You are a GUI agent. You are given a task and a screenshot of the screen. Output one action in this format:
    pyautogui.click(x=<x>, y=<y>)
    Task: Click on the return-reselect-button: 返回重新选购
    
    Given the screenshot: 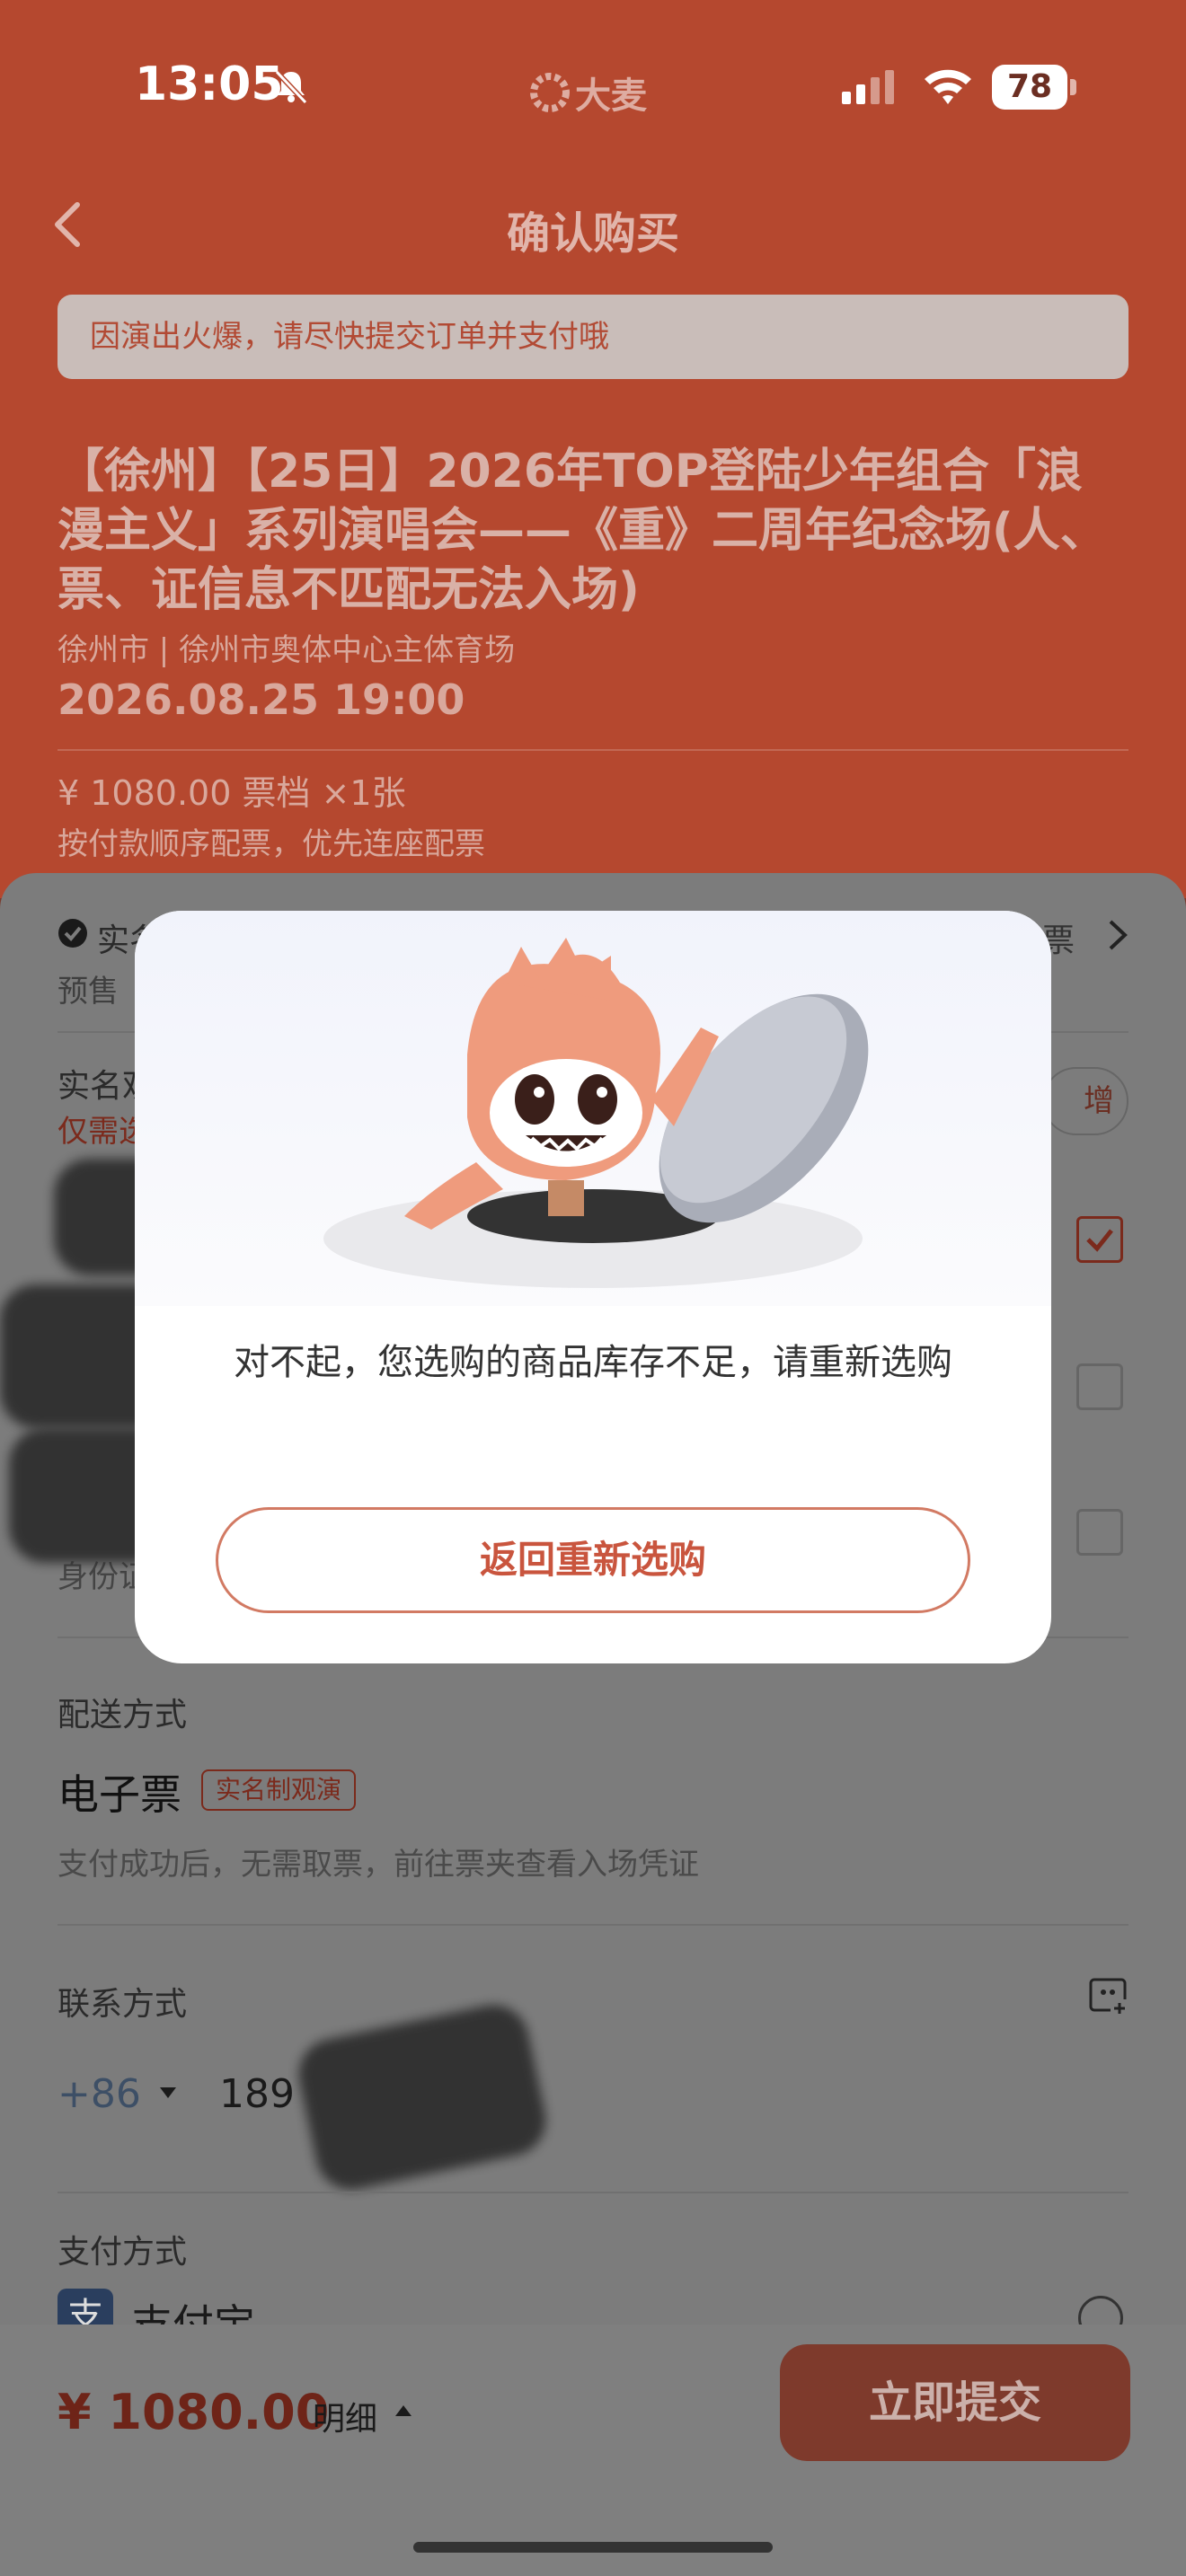 What is the action you would take?
    pyautogui.click(x=593, y=1560)
    